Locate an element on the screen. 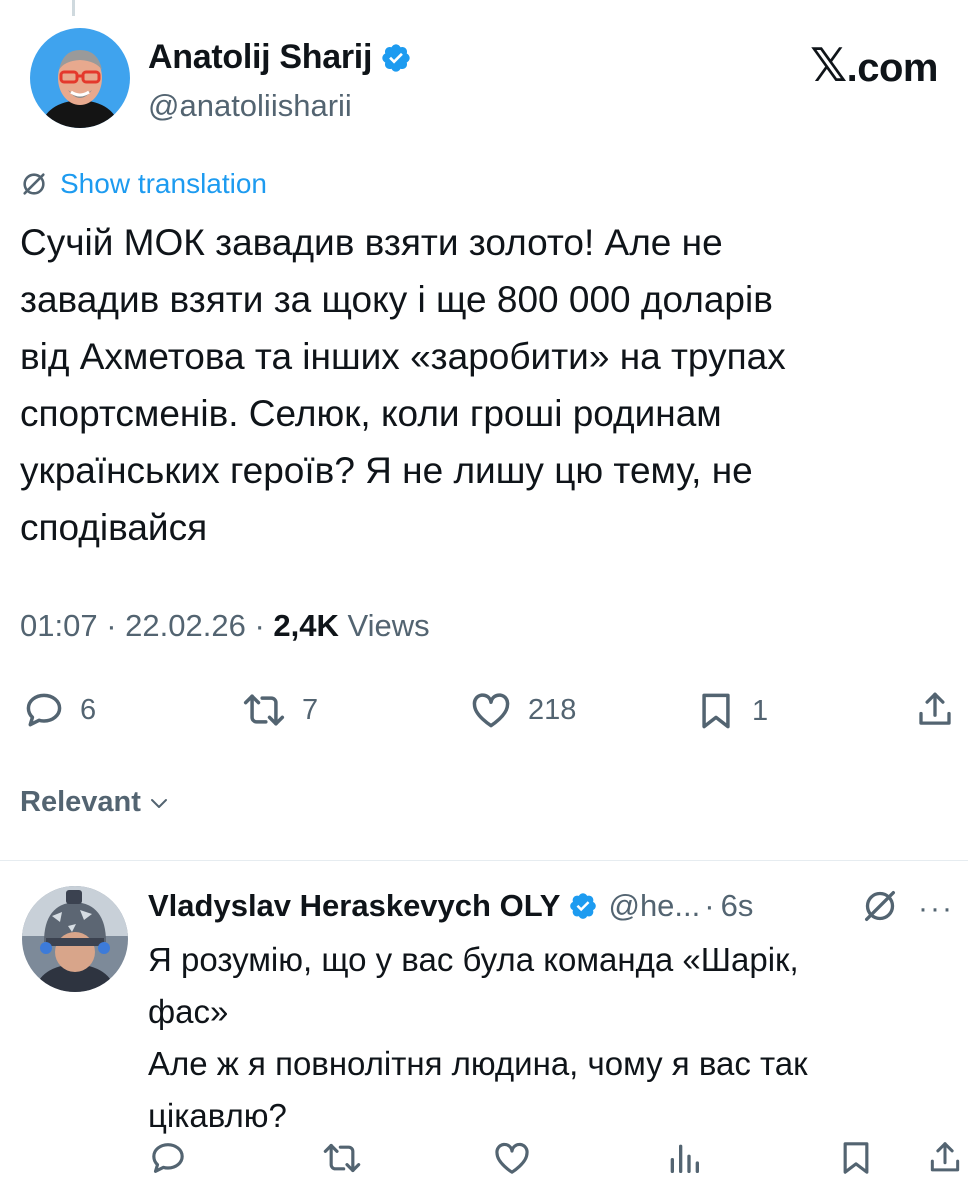 Image resolution: width=968 pixels, height=1200 pixels. views-chart-icon is located at coordinates (684, 1158).